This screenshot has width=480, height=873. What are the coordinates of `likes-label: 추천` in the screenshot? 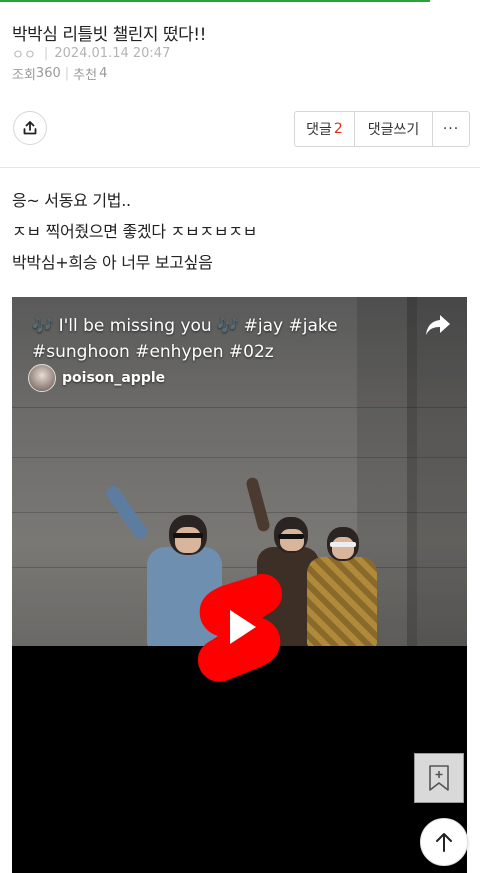 It's located at (85, 75).